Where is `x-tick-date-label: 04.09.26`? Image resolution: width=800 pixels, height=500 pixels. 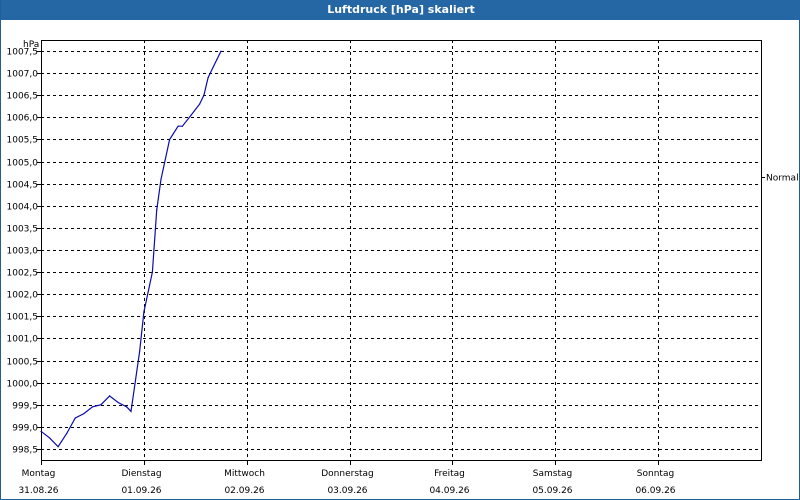 x-tick-date-label: 04.09.26 is located at coordinates (449, 491).